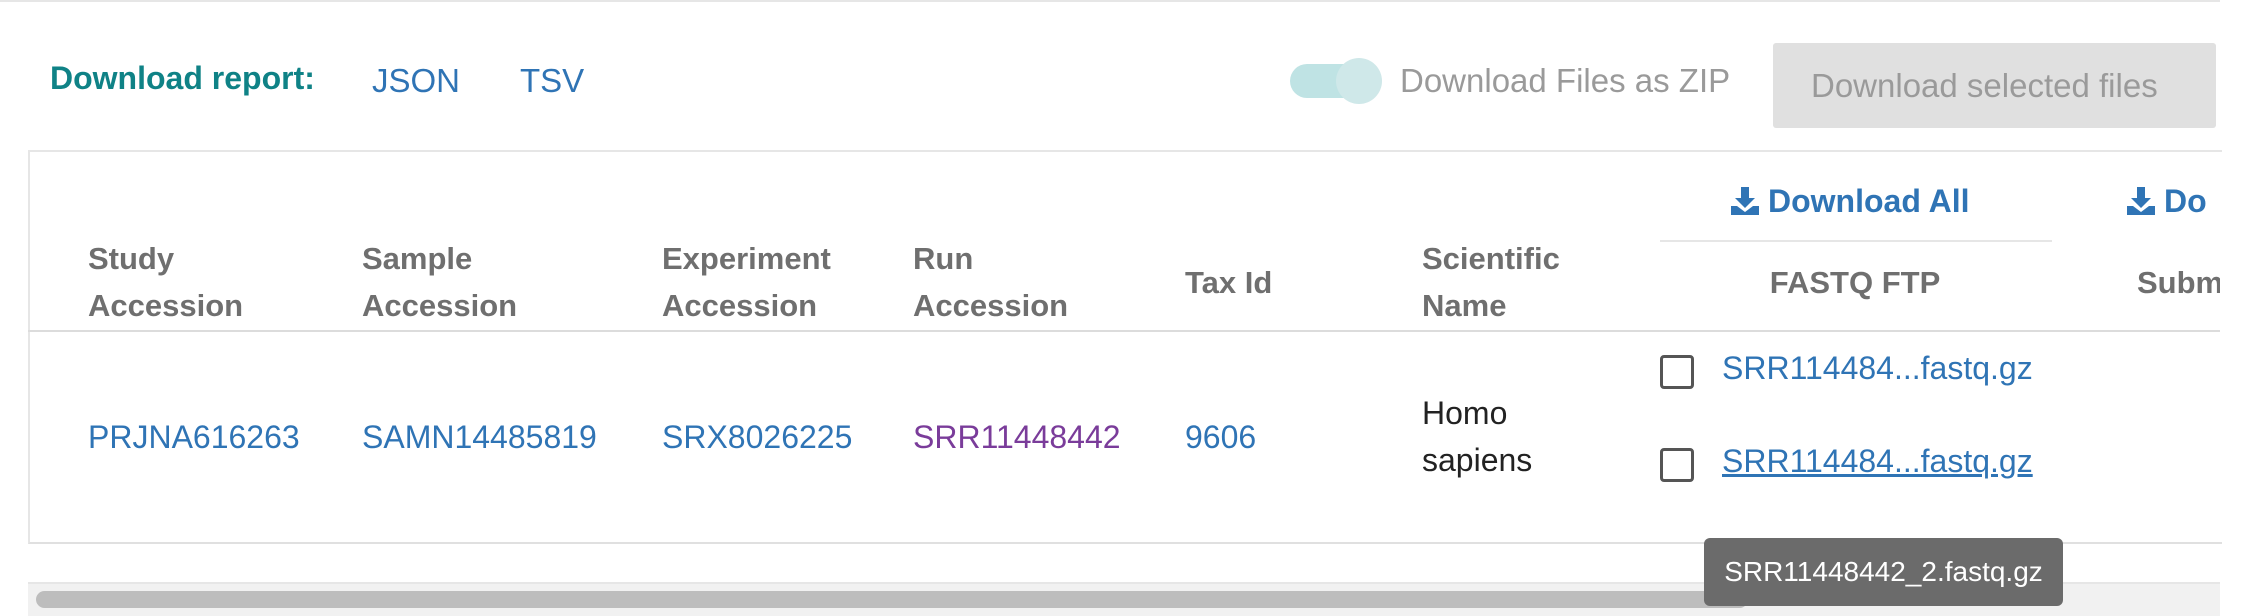  Describe the element at coordinates (1877, 461) in the screenshot. I see `fastq-file-2-link: SRR114484...fastq.gz` at that location.